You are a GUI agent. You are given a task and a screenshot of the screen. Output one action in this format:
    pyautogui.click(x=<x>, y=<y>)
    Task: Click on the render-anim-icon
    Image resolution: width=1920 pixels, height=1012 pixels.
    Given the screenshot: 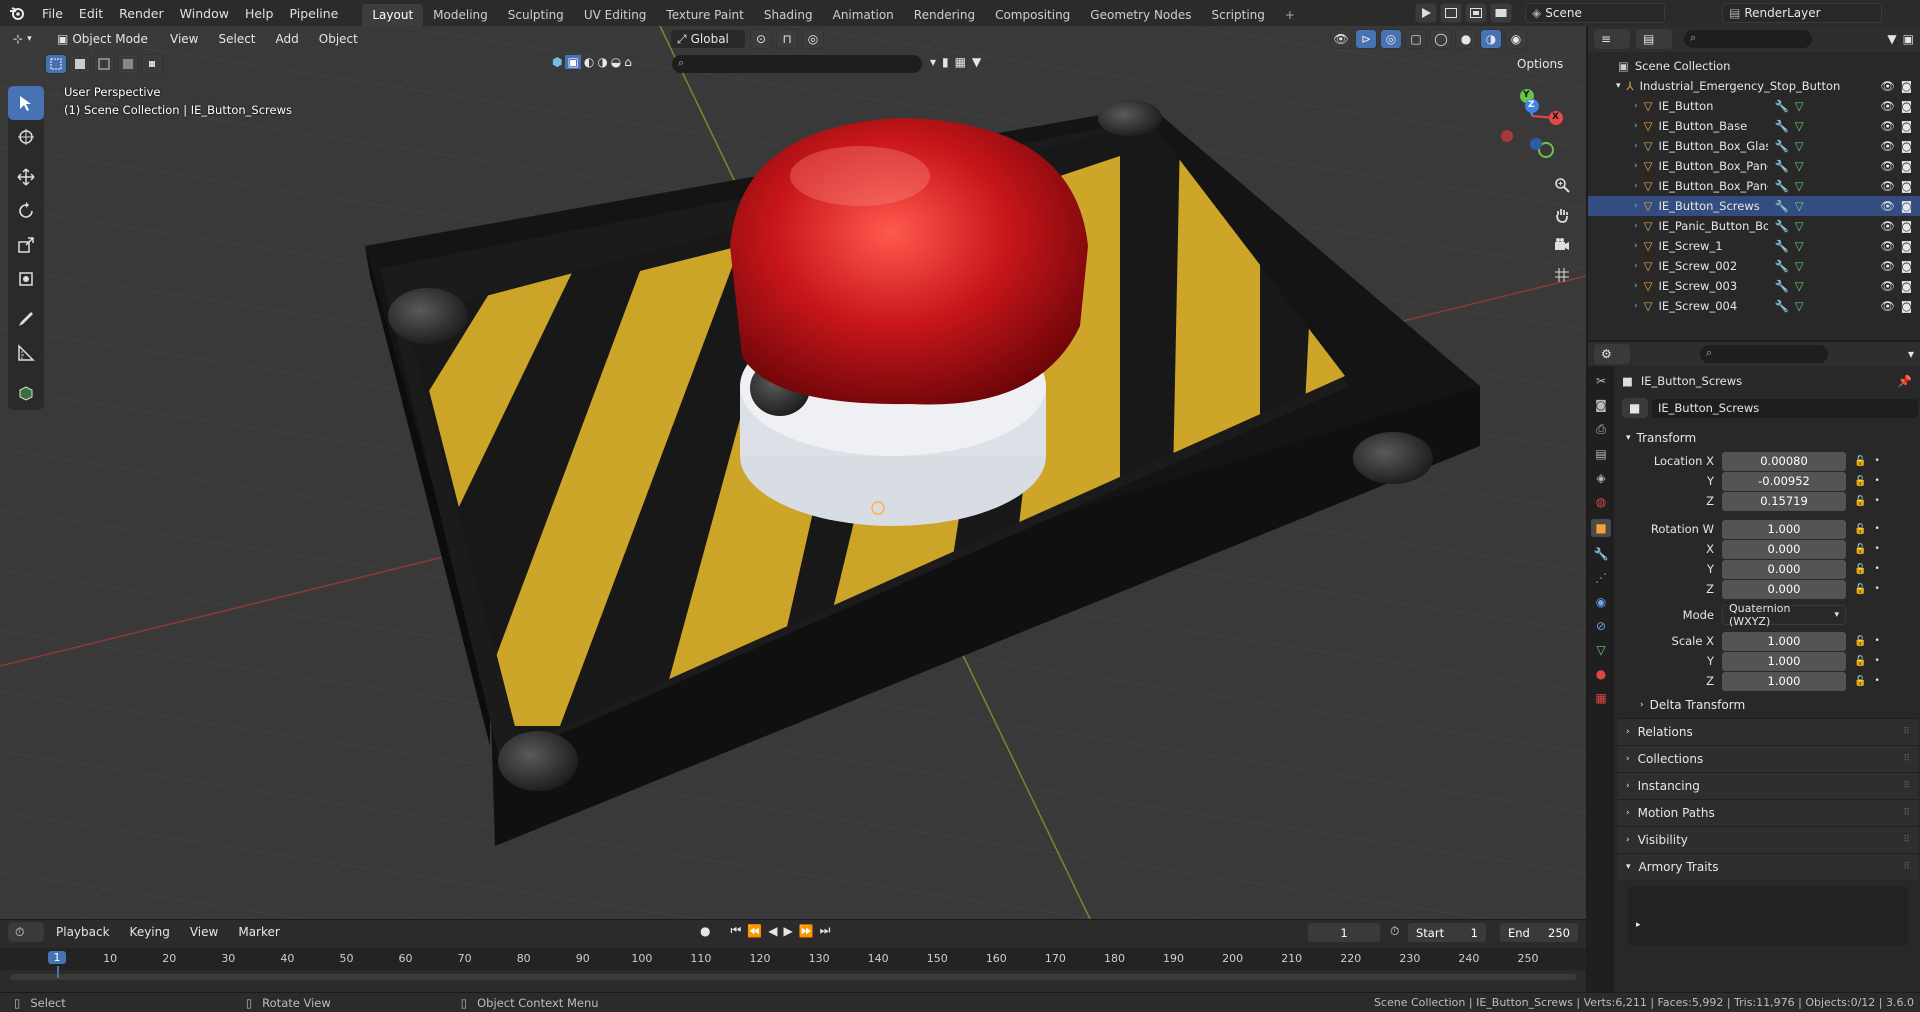 What is the action you would take?
    pyautogui.click(x=1476, y=13)
    